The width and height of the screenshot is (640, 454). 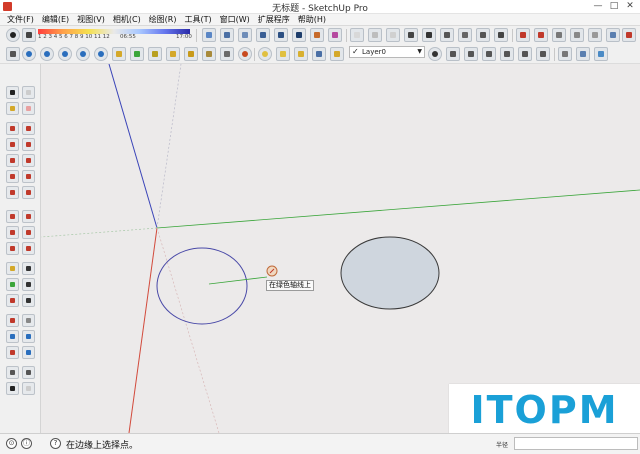 I want to click on wireframe-icon, so click(x=263, y=35).